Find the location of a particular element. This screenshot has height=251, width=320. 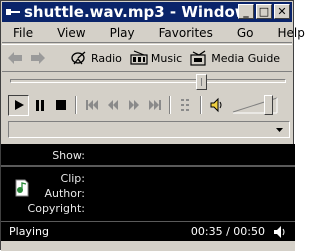

menu-bar: File View Play Favorites Go Help is located at coordinates (153, 33).